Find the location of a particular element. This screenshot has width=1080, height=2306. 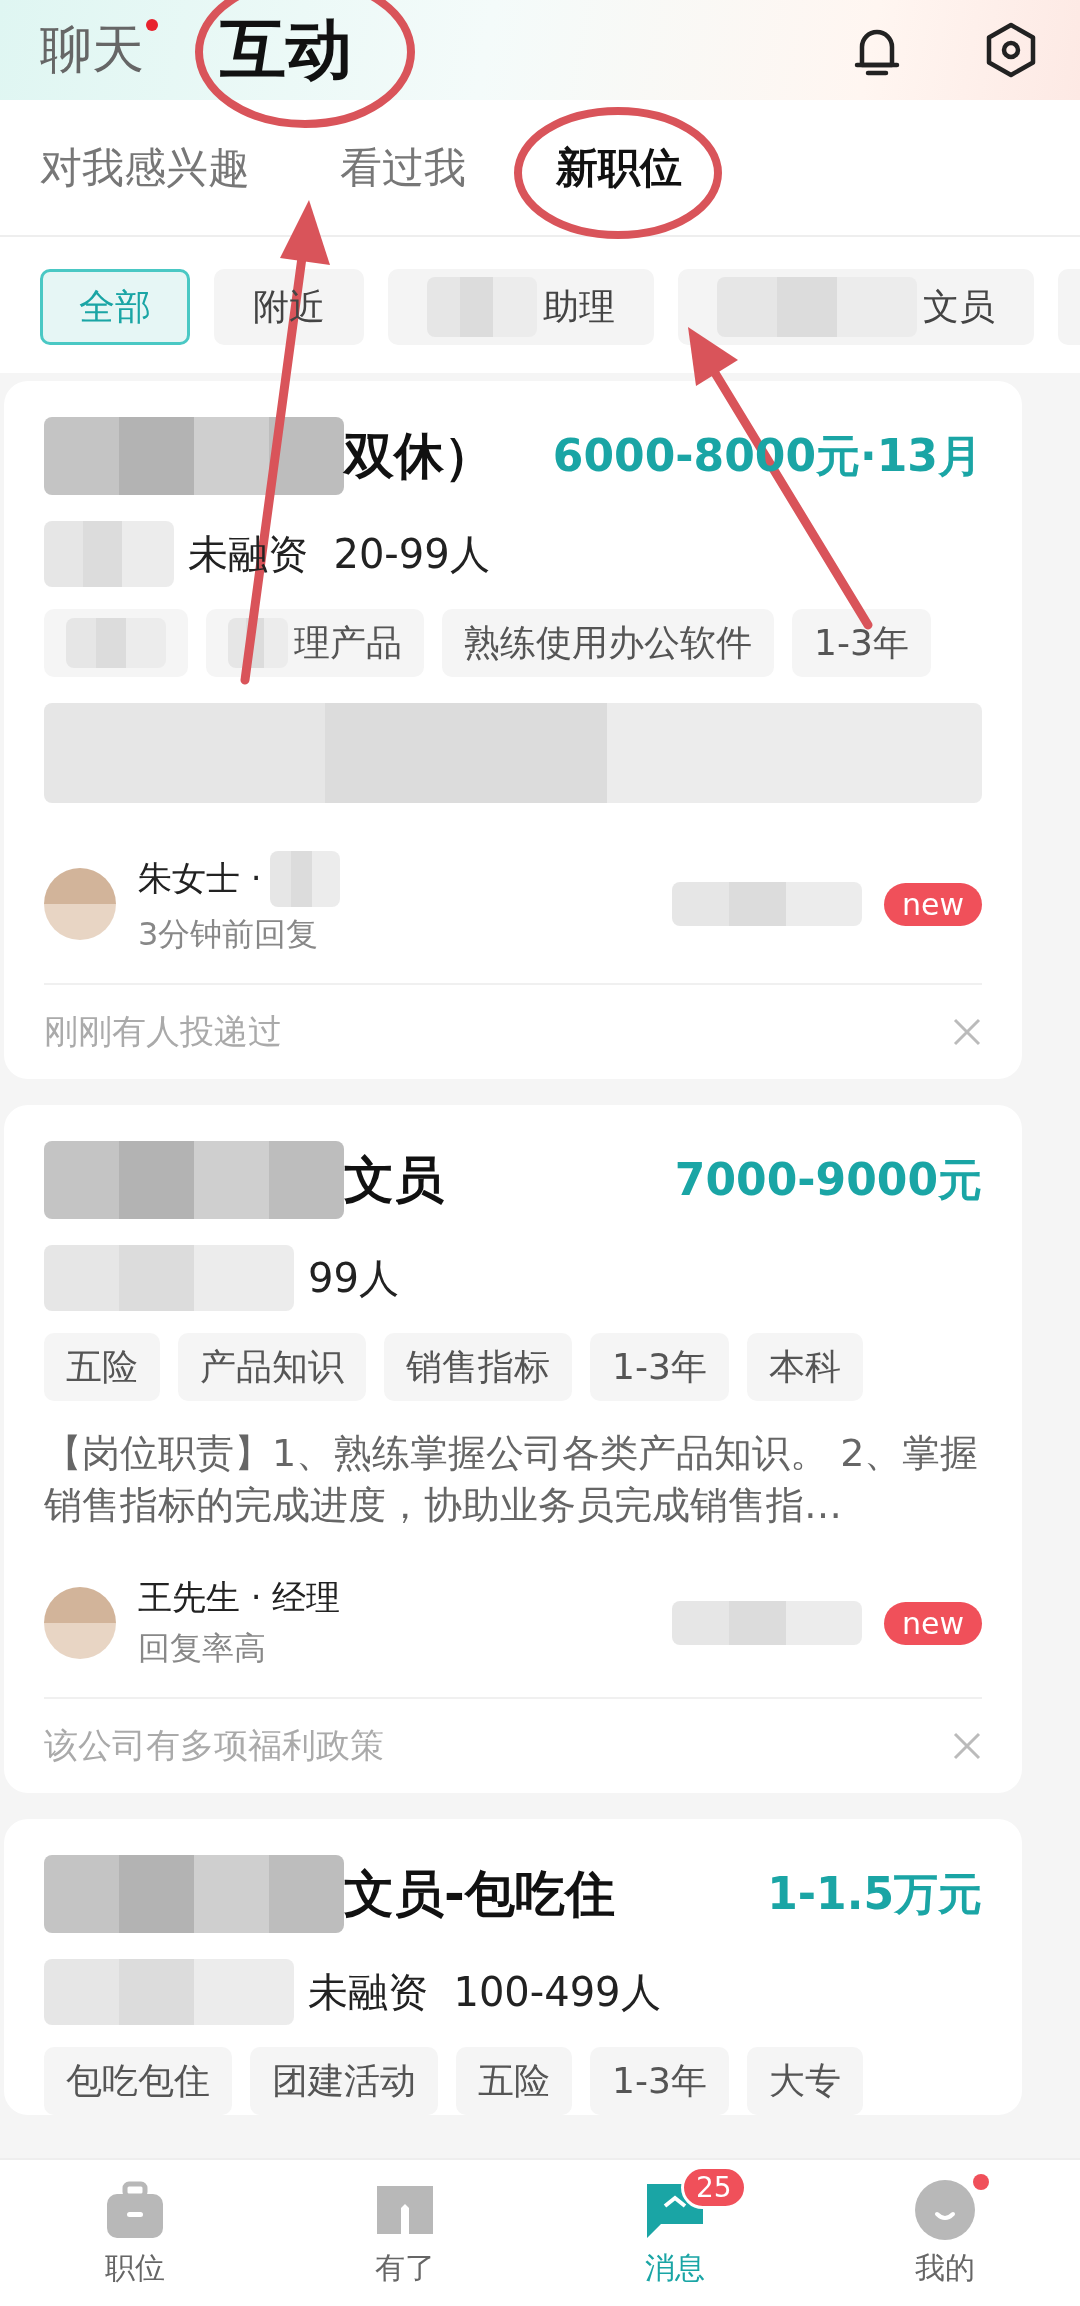

card-note: 刚刚有人投递过 is located at coordinates (163, 1031).